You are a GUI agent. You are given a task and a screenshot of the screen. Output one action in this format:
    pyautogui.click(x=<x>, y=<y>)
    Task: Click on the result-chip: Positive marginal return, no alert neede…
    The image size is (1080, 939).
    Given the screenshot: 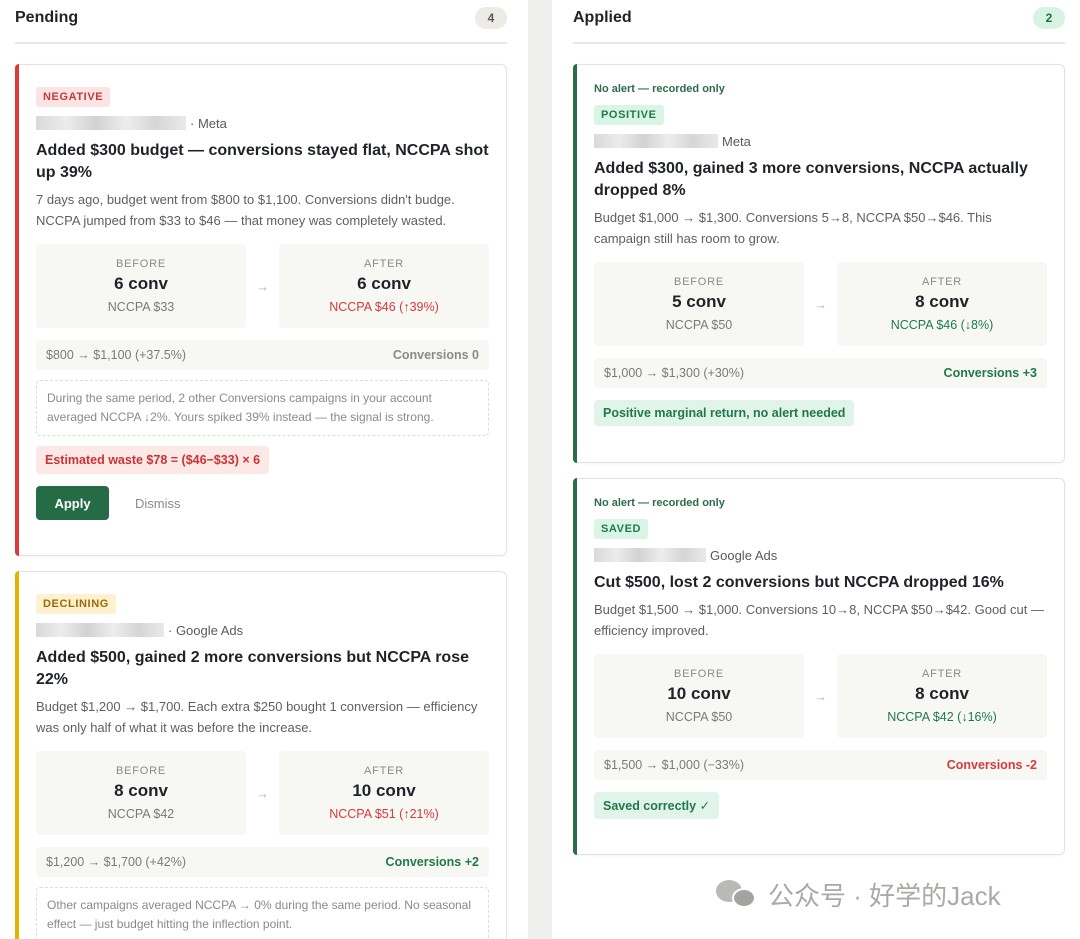 What is the action you would take?
    pyautogui.click(x=724, y=413)
    